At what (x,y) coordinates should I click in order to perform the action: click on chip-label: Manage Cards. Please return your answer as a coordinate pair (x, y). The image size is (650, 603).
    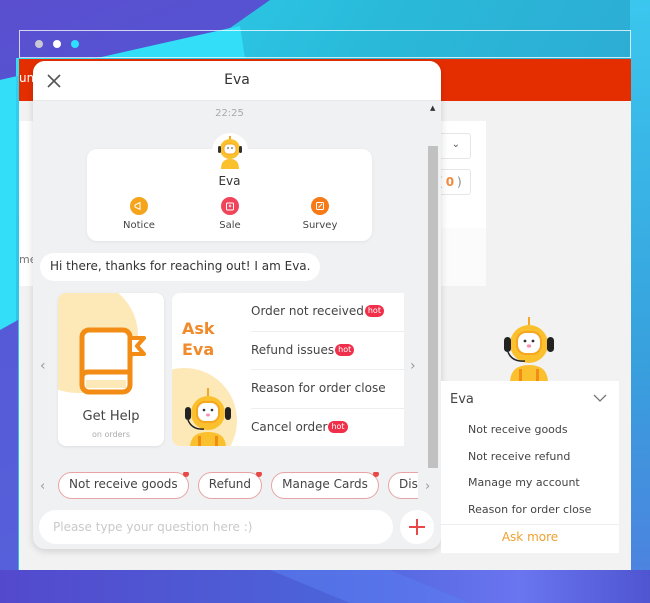
    Looking at the image, I should click on (325, 484).